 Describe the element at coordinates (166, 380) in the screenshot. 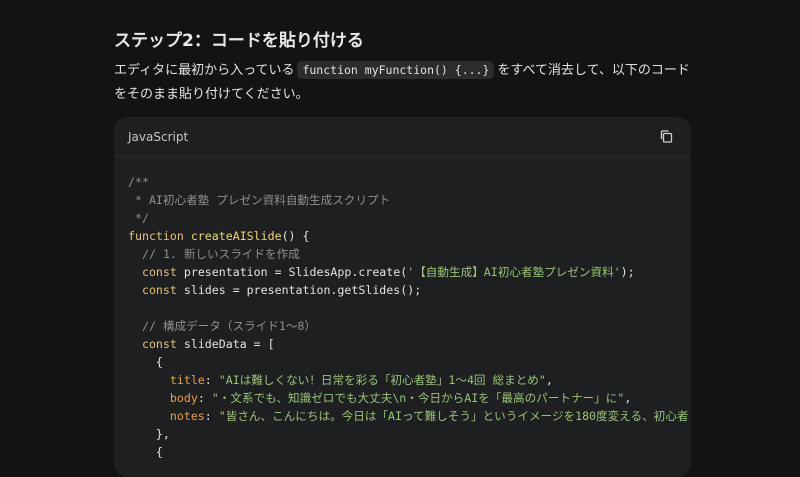

I see `code-token-property: title` at that location.